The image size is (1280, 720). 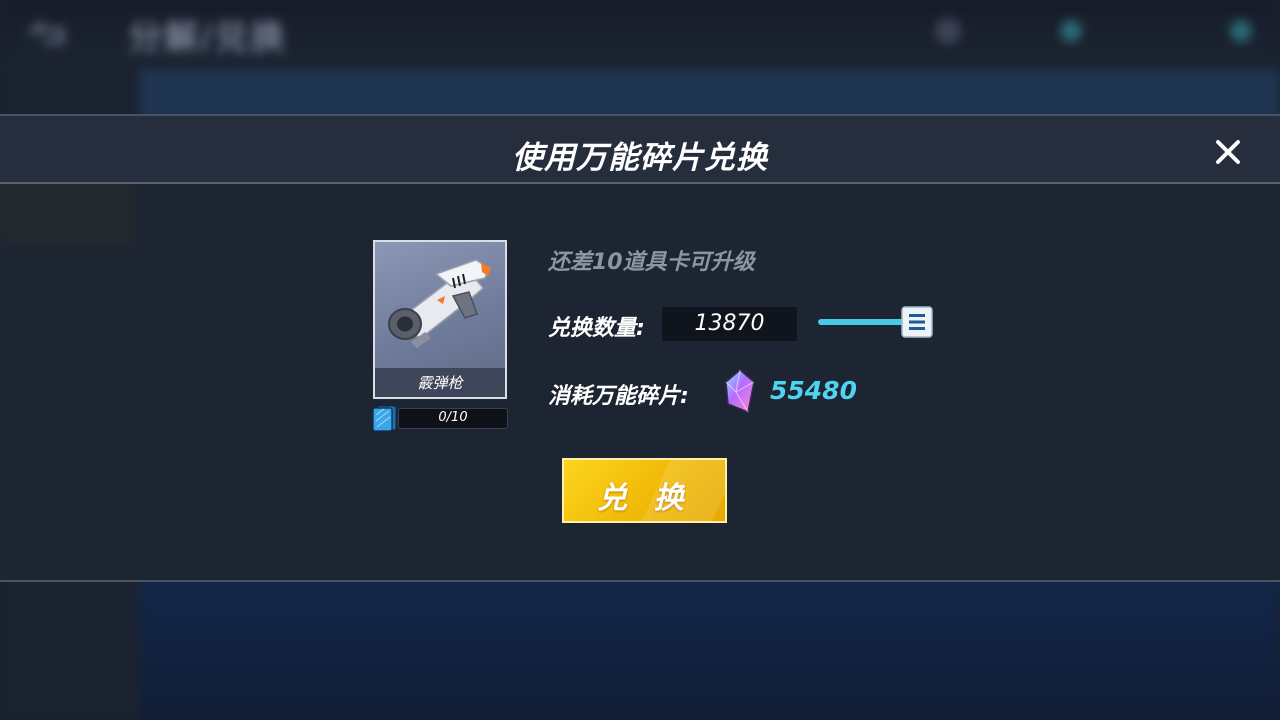 I want to click on background-page-title: 分解/兑换, so click(x=207, y=38).